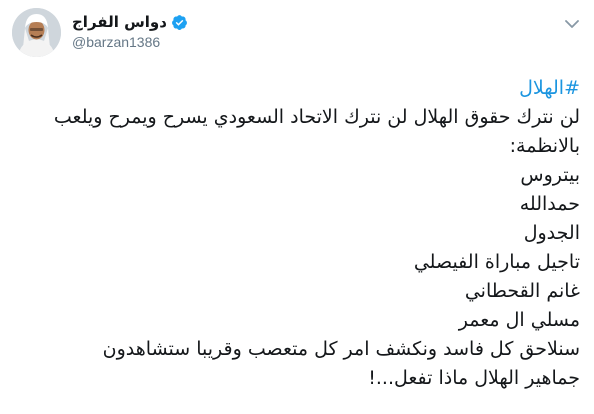 The width and height of the screenshot is (594, 414). I want to click on tweet-line: تاجيل مباراة الفيصلي, so click(496, 262).